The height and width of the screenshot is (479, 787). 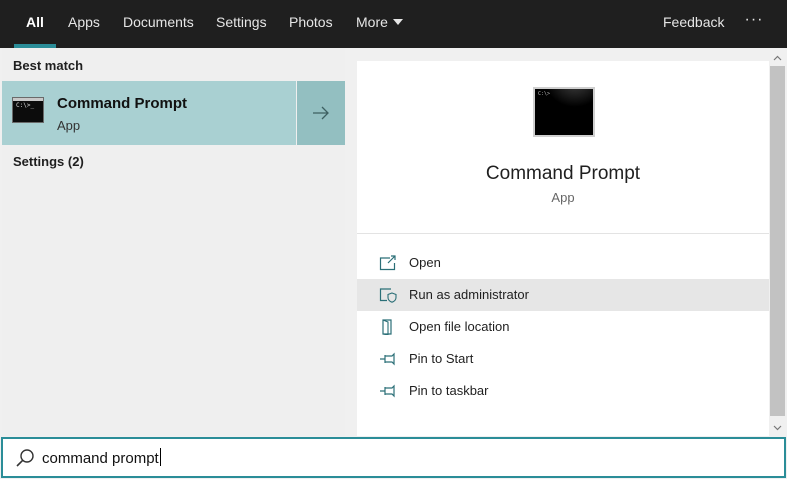 I want to click on best-match-heading: Best match, so click(x=48, y=65).